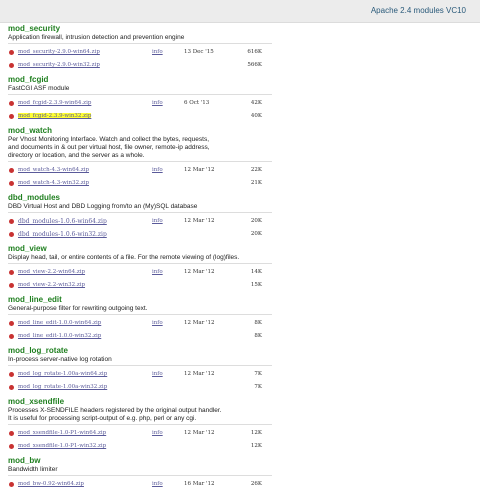  I want to click on header-bar: Apache 2.4 modules VC10, so click(240, 11).